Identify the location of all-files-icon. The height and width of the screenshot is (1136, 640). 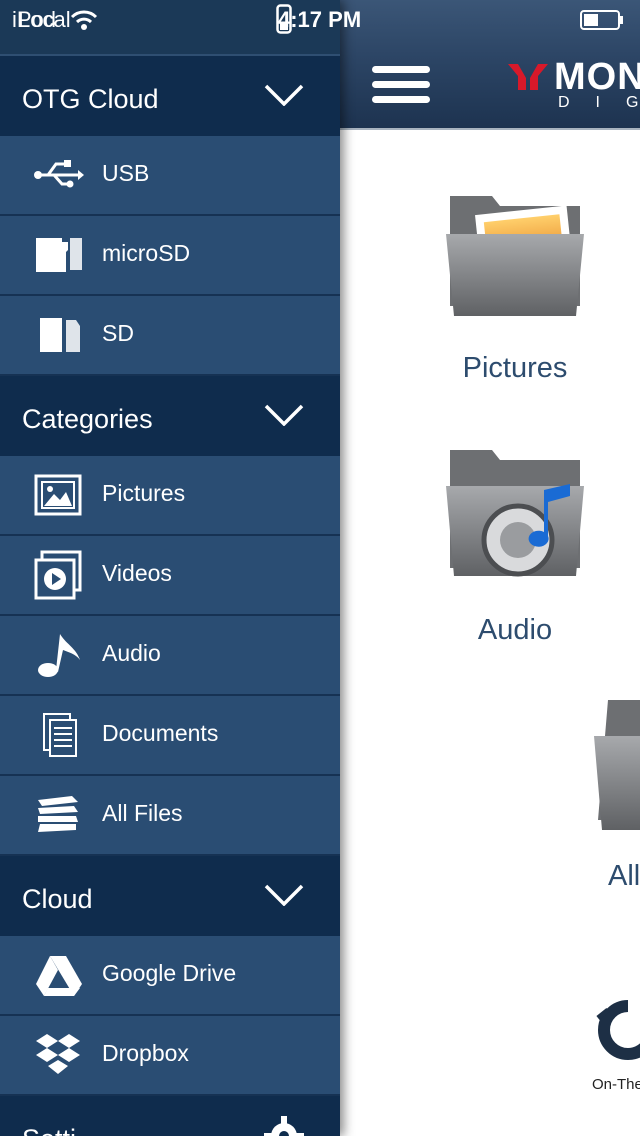
(58, 814).